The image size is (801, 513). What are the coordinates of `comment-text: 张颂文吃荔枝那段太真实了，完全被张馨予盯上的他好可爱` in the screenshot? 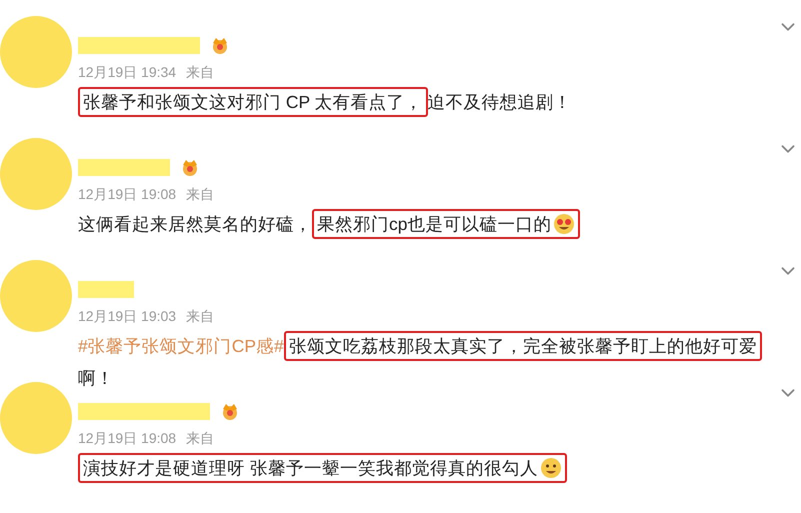 It's located at (522, 346).